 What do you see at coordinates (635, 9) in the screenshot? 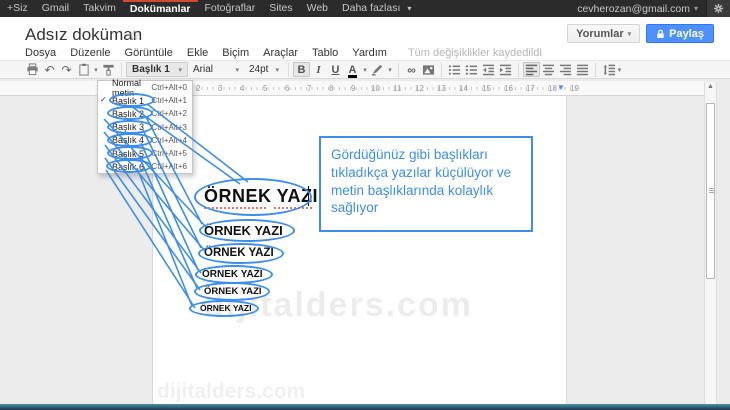
I see `account-email: cevherozan@gmail.com` at bounding box center [635, 9].